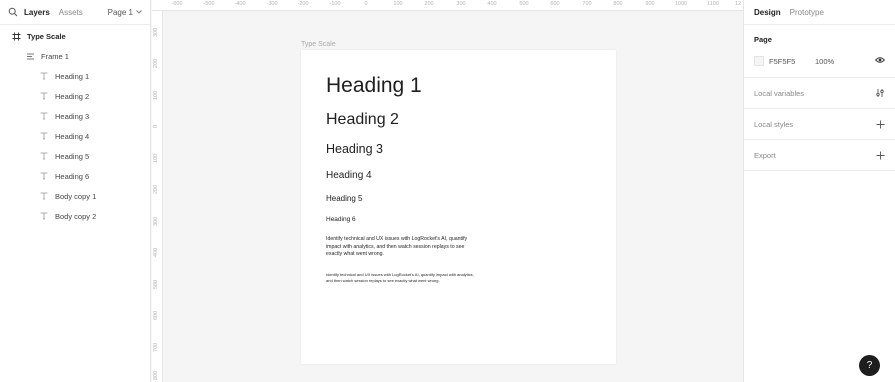 The width and height of the screenshot is (895, 382). I want to click on page-section-title: Page, so click(819, 39).